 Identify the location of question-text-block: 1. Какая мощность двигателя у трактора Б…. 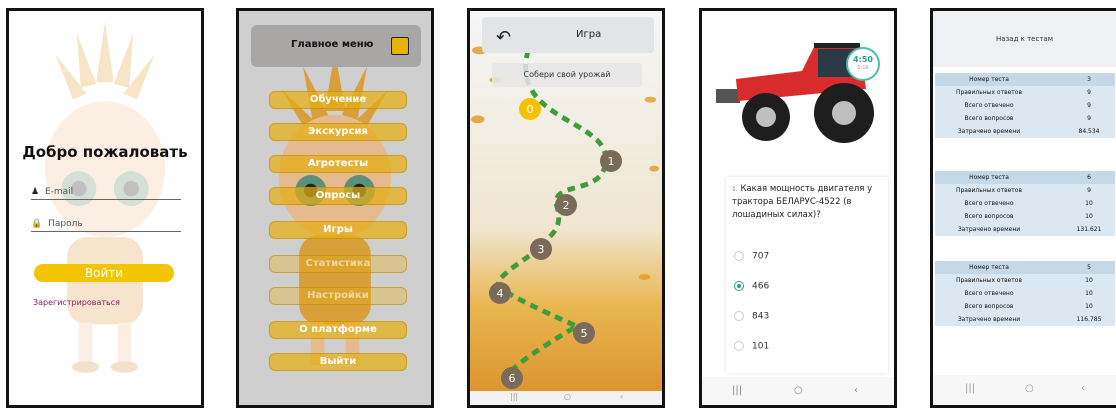
(807, 202).